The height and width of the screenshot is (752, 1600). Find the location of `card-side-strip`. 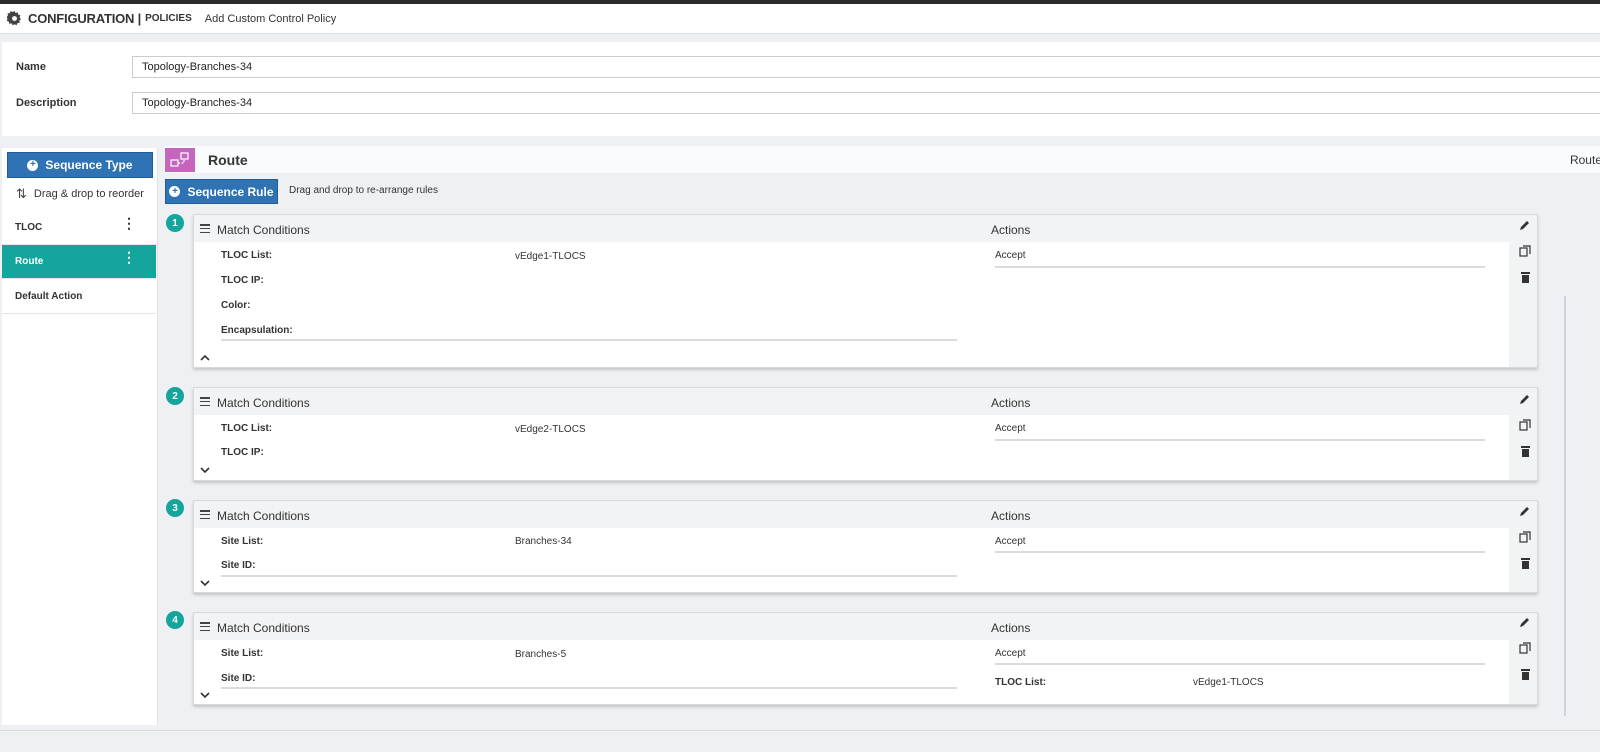

card-side-strip is located at coordinates (1523, 304).